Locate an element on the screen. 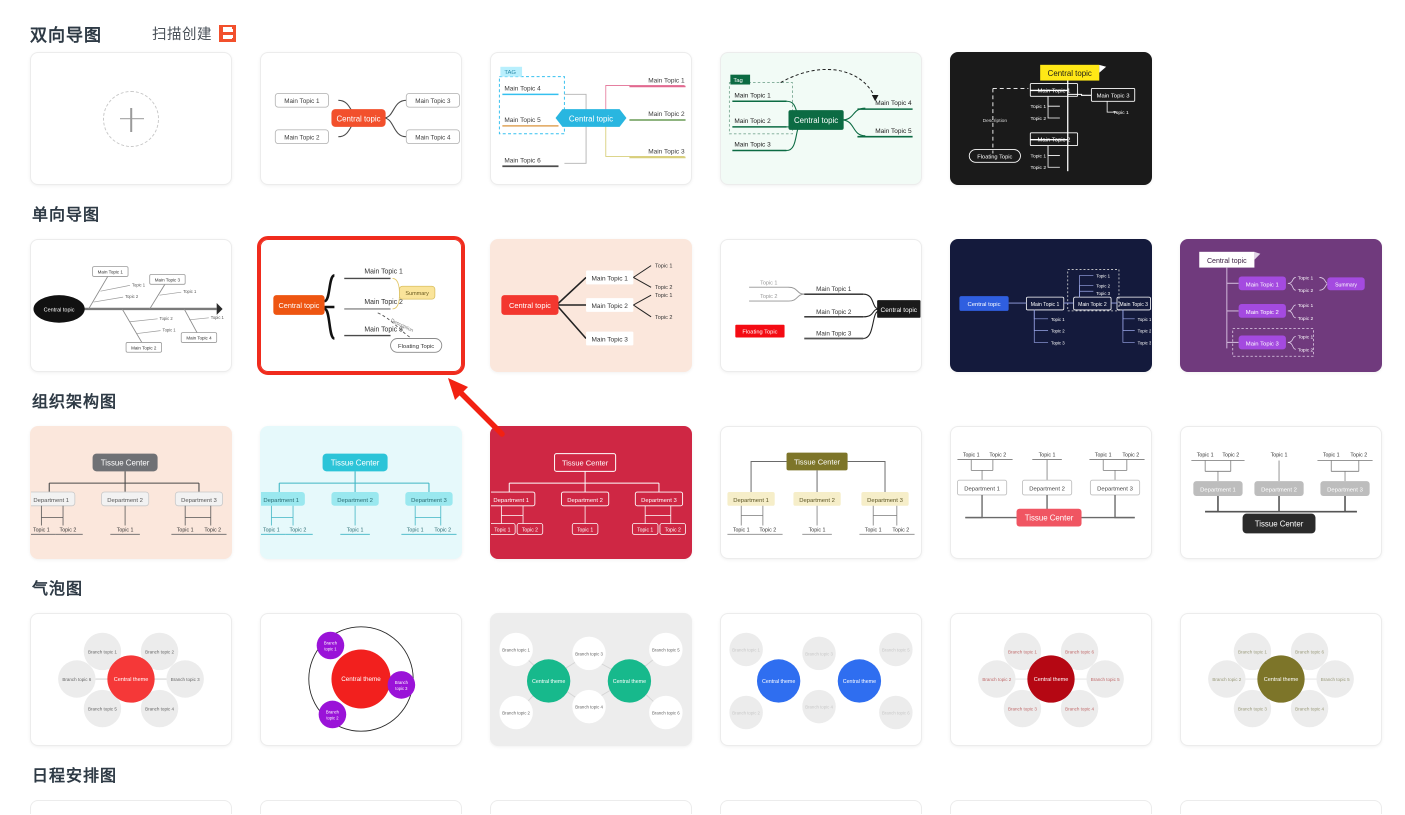 The image size is (1405, 815). svg-text: Department 1 is located at coordinates (1218, 491).